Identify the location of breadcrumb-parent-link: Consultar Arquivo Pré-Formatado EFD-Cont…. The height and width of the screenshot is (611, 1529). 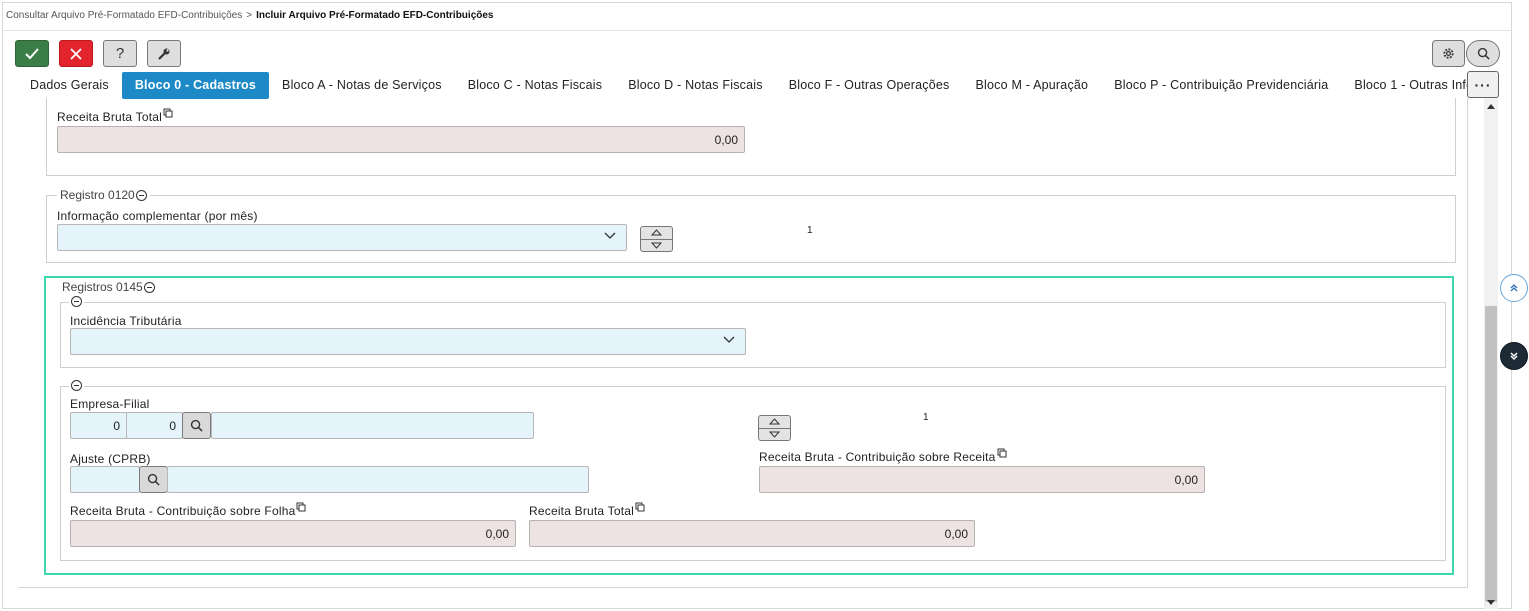
(124, 15).